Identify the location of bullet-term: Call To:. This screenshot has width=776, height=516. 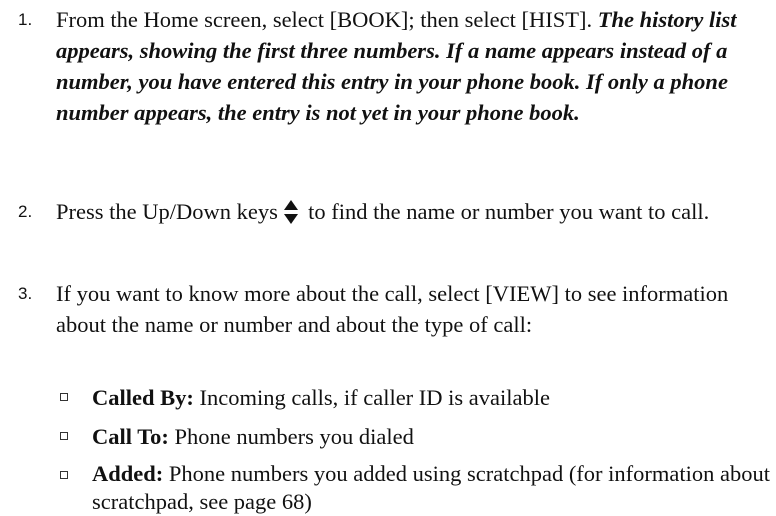
(130, 436).